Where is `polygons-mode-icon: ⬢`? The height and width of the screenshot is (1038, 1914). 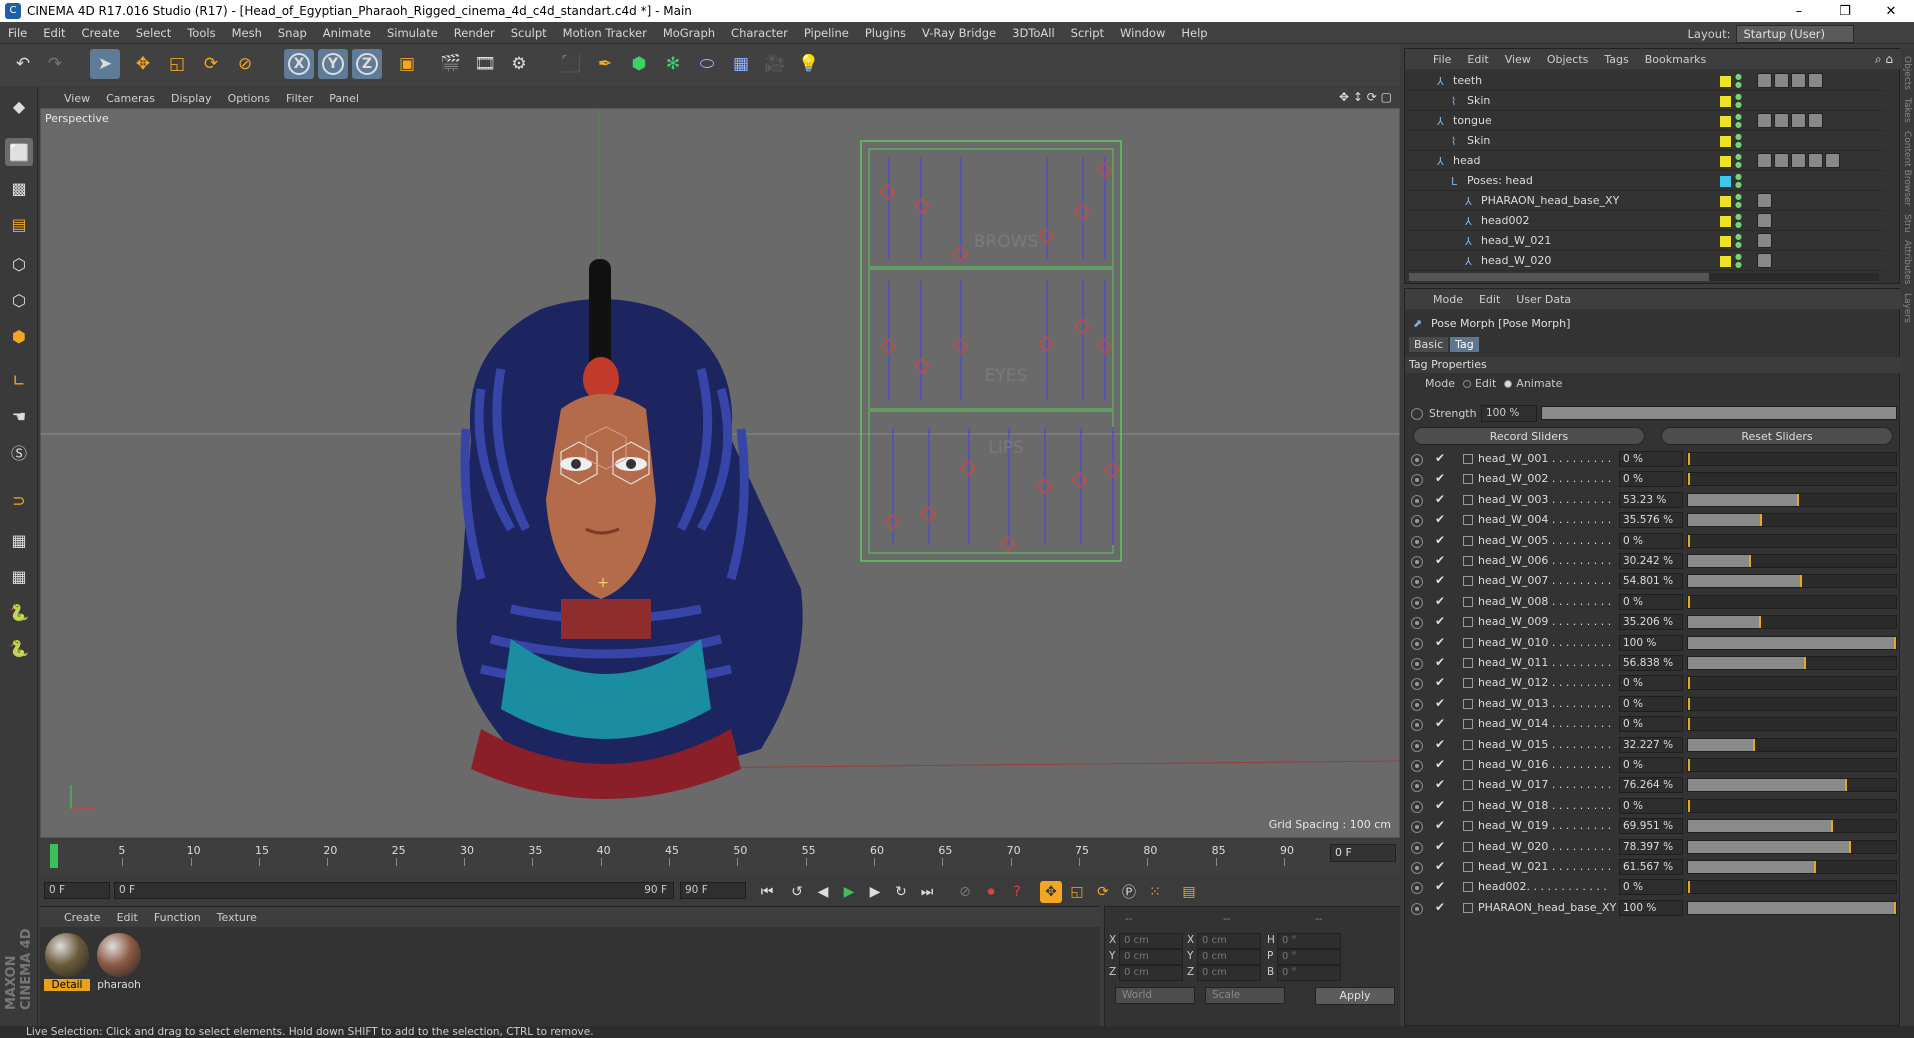
polygons-mode-icon: ⬢ is located at coordinates (19, 336).